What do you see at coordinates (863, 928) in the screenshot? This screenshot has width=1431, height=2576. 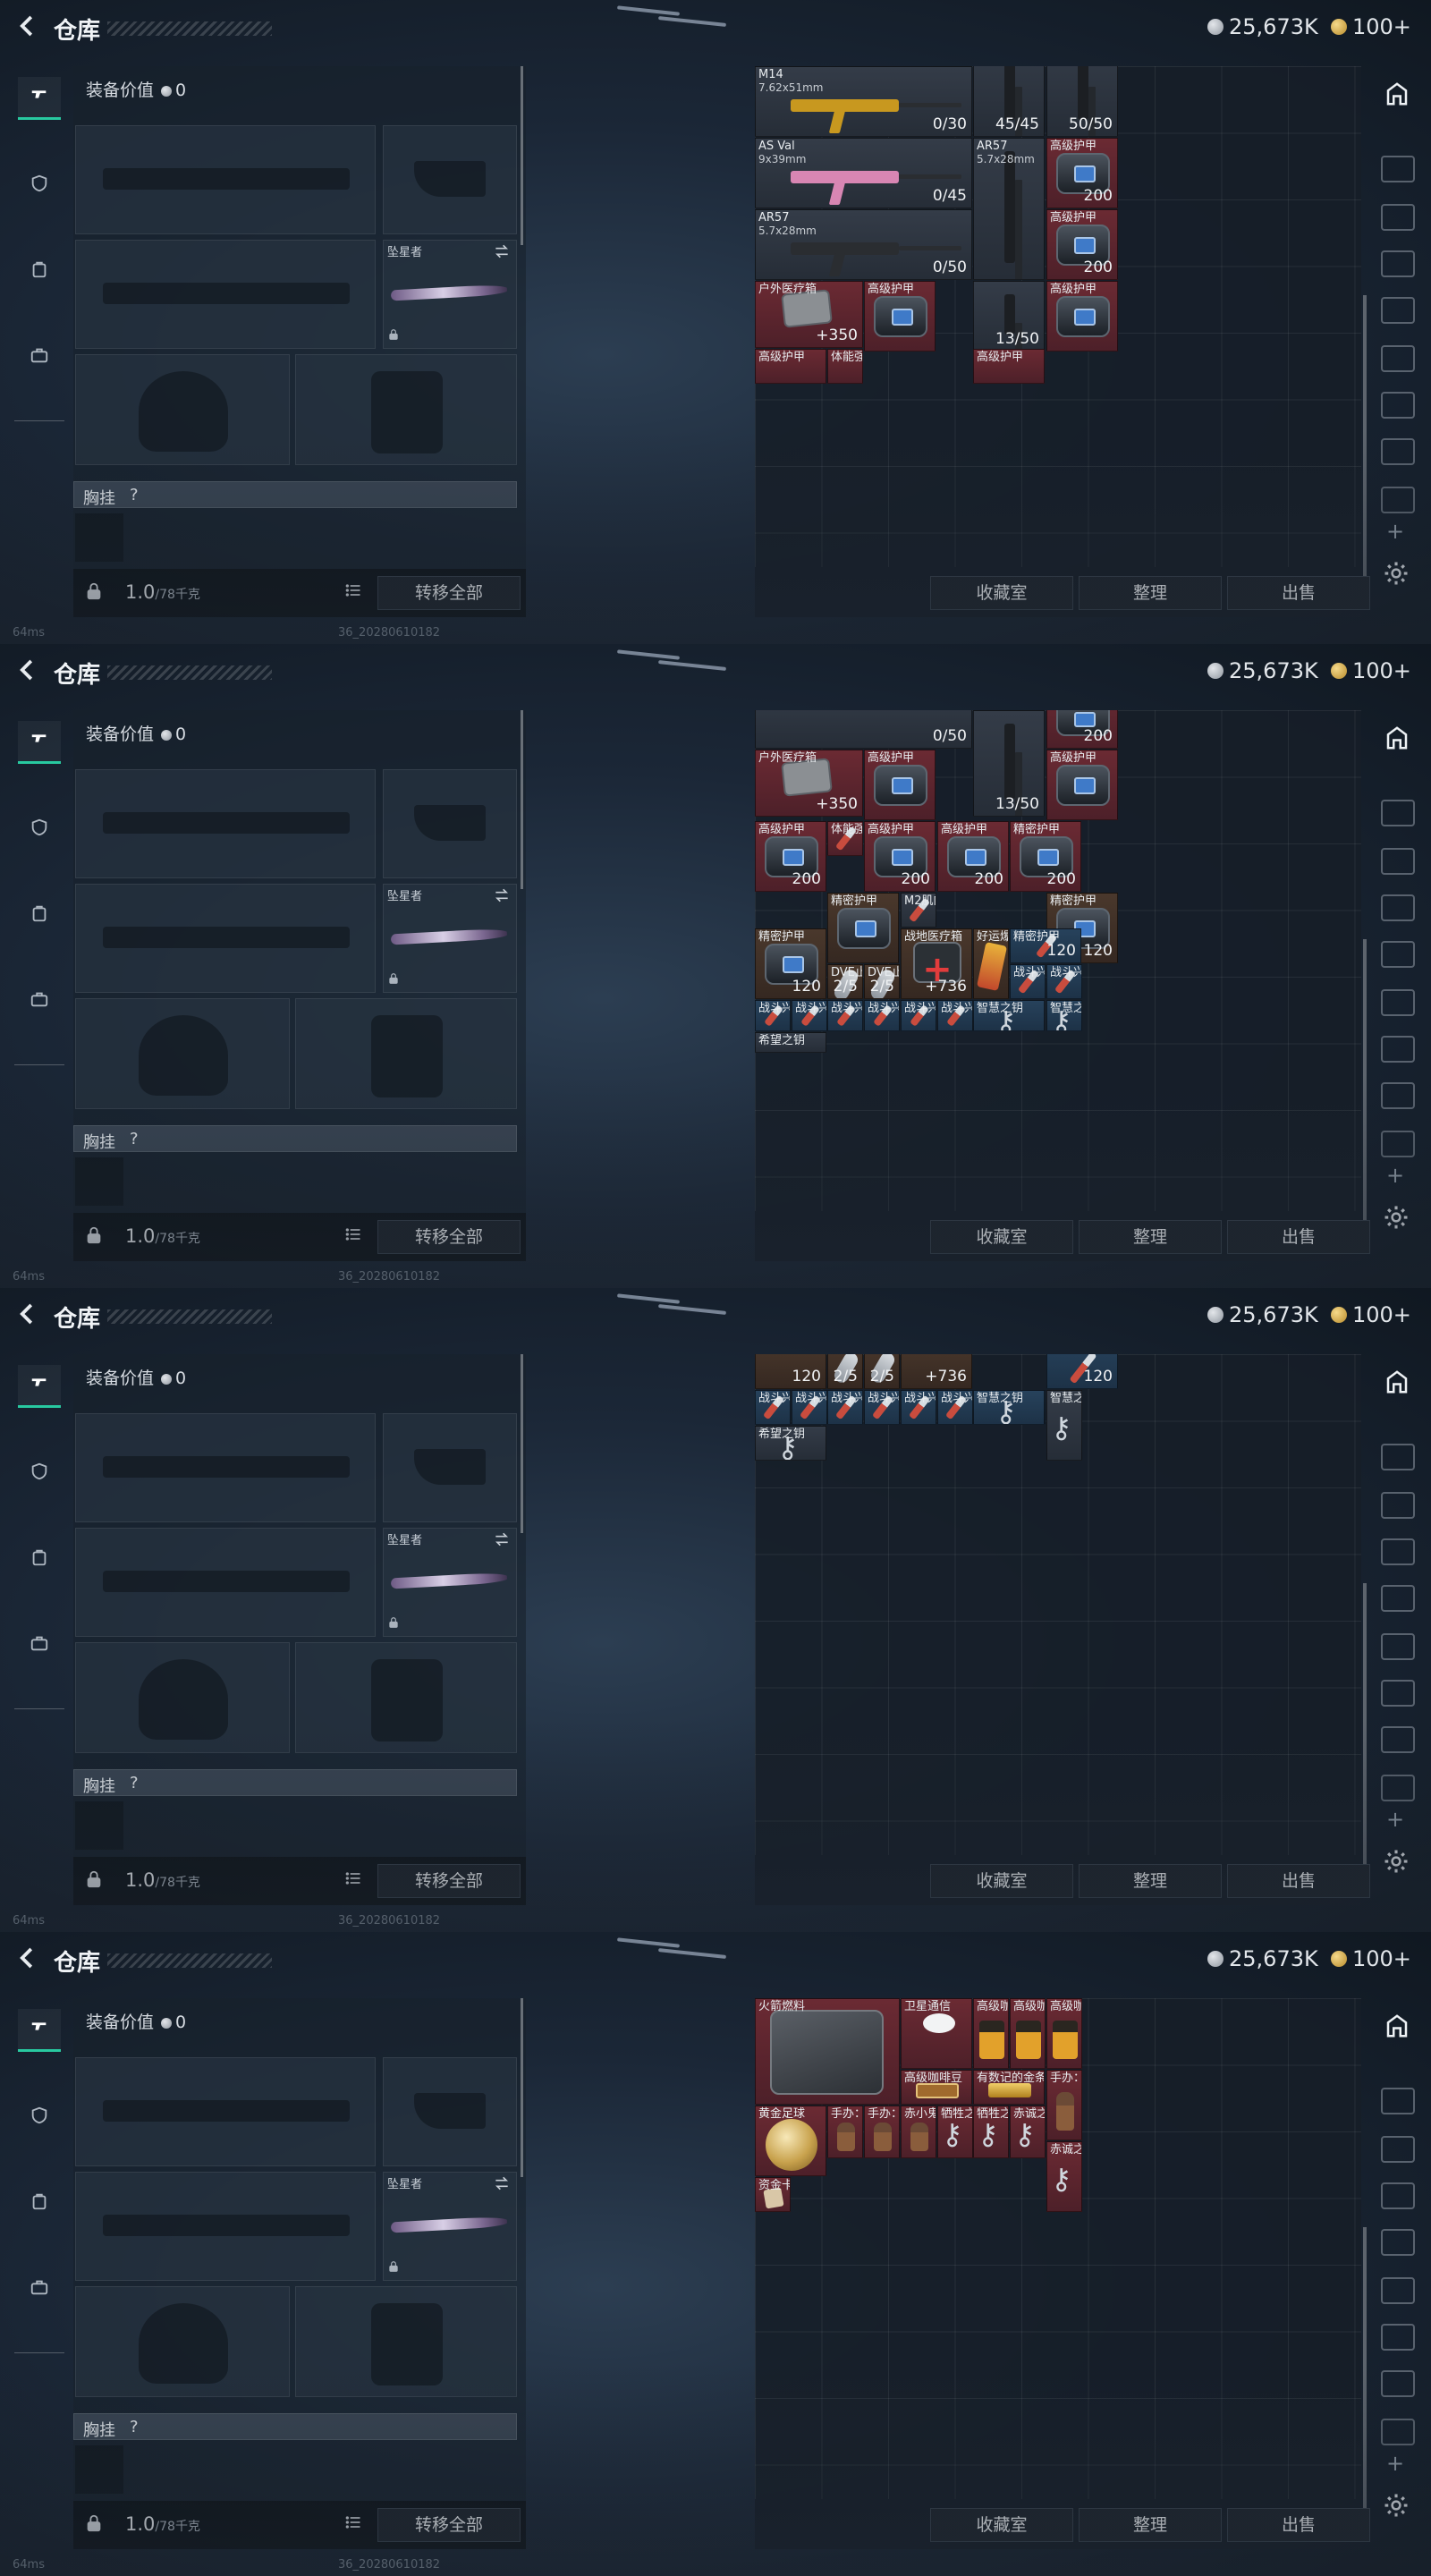 I see `storage-item: 精密护甲` at bounding box center [863, 928].